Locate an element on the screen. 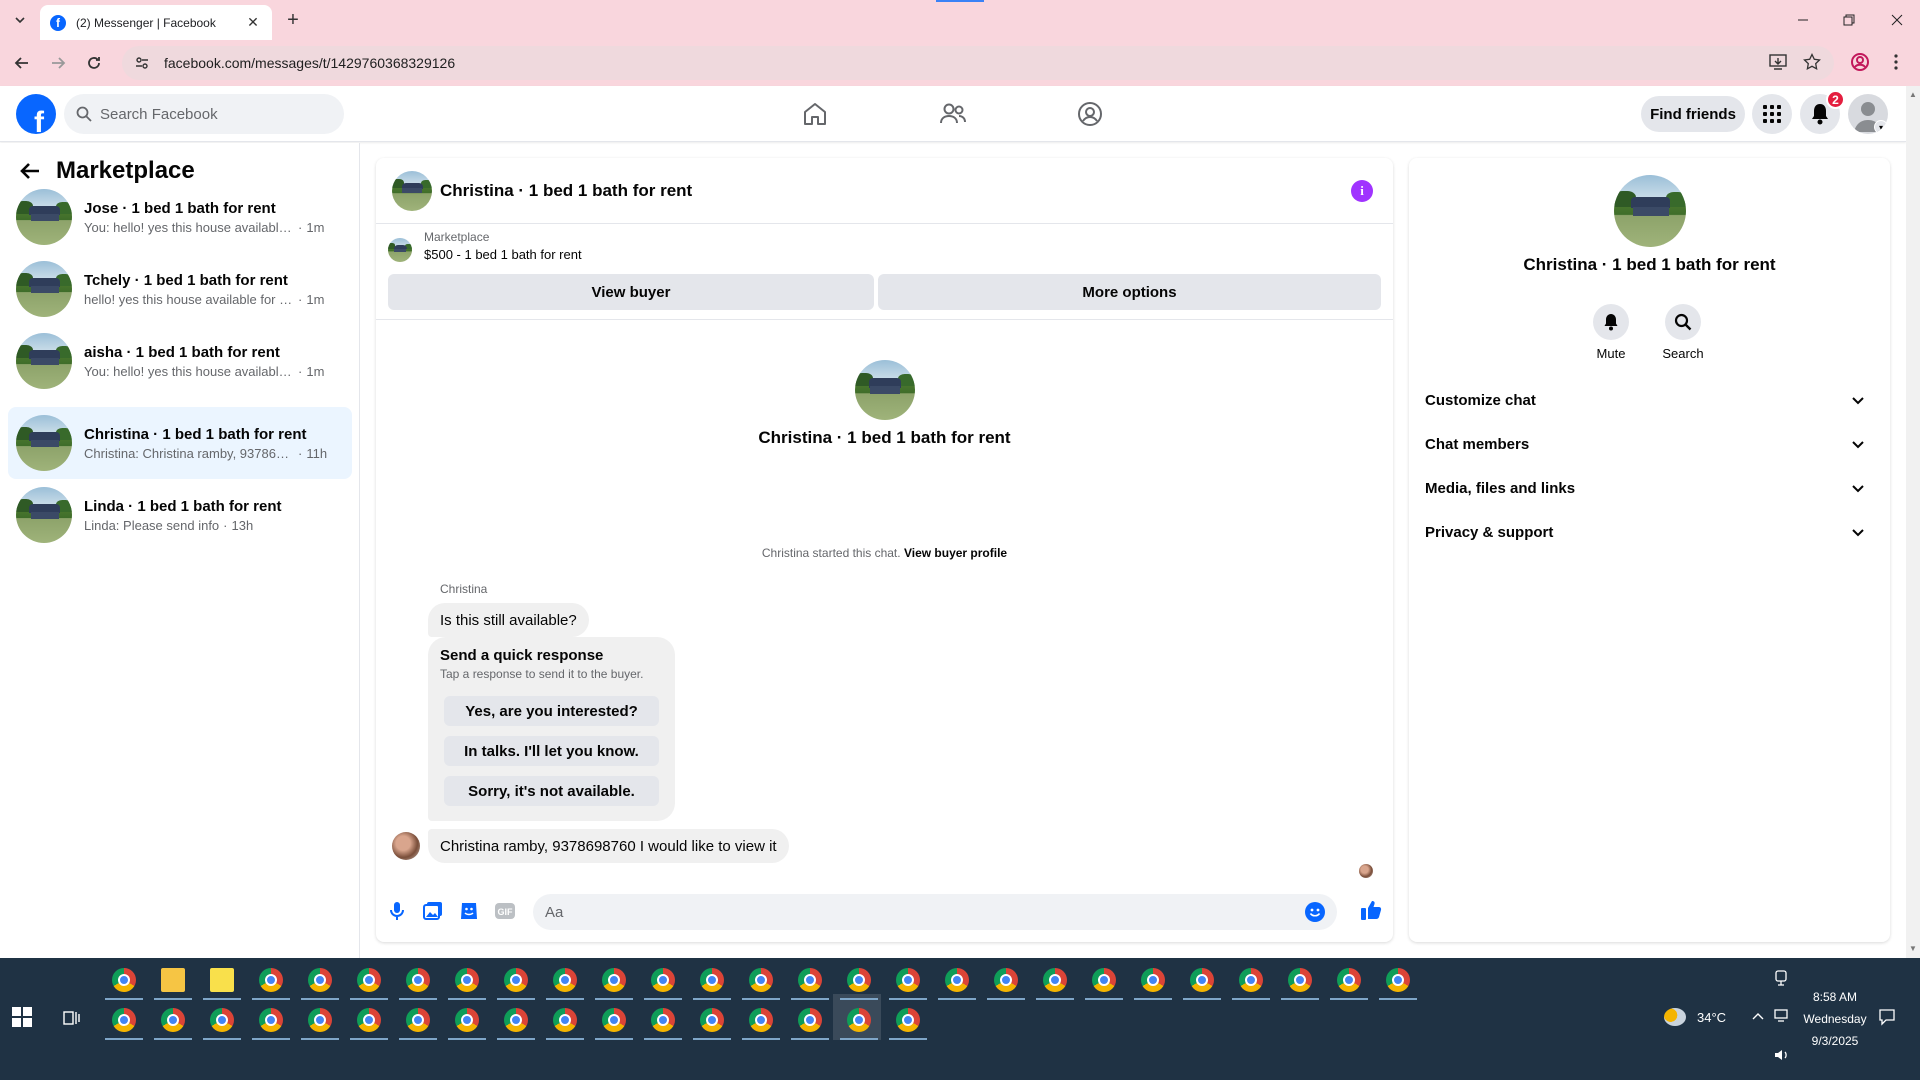  facebook-search-input: Search Facebook is located at coordinates (204, 114).